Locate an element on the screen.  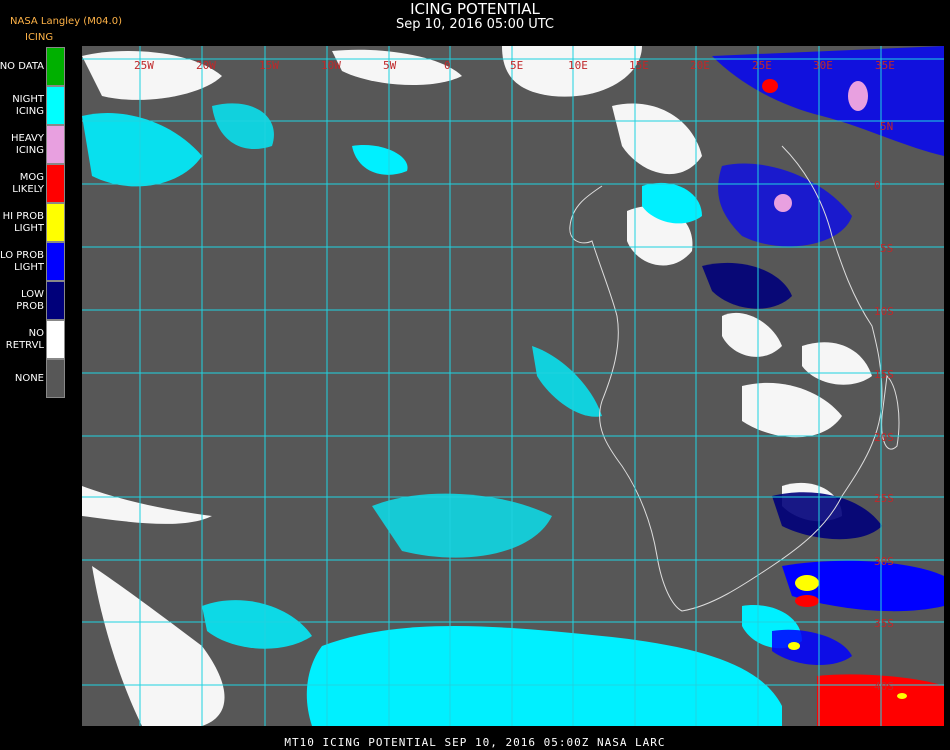
legend-title: ICING is located at coordinates (39, 37).